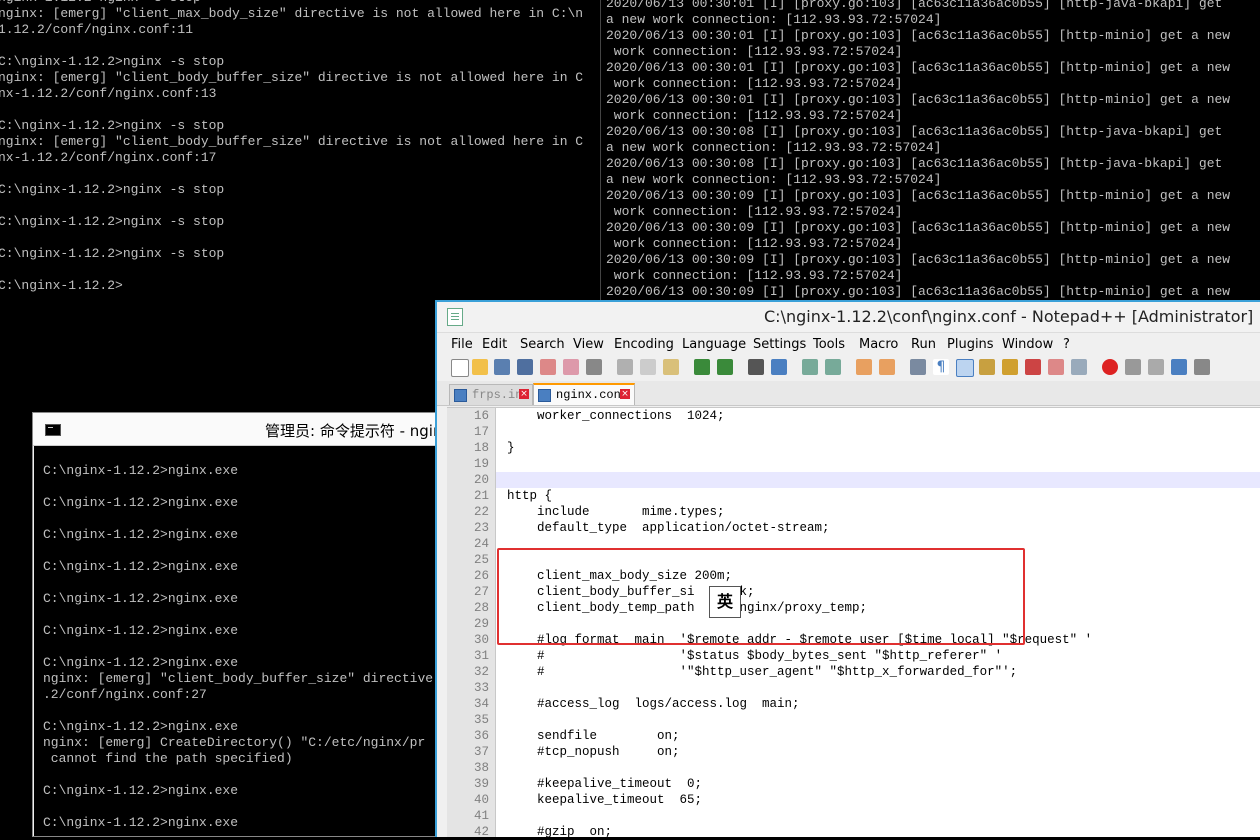 The height and width of the screenshot is (840, 1260). Describe the element at coordinates (1033, 367) in the screenshot. I see `folder-workspace-icon` at that location.